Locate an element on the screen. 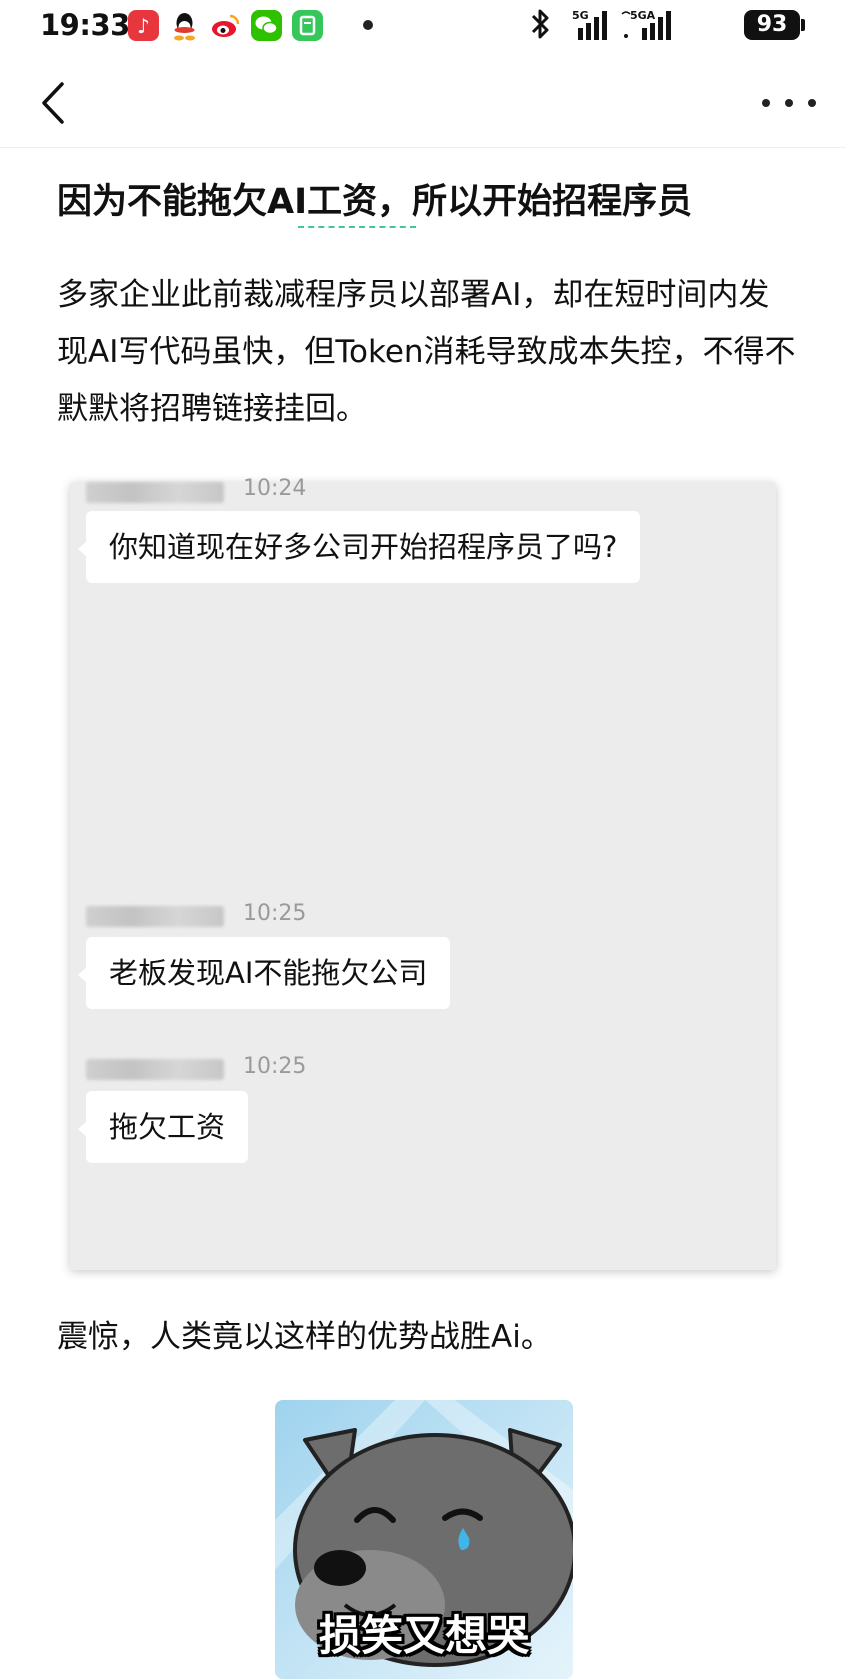  notification-dot is located at coordinates (368, 25).